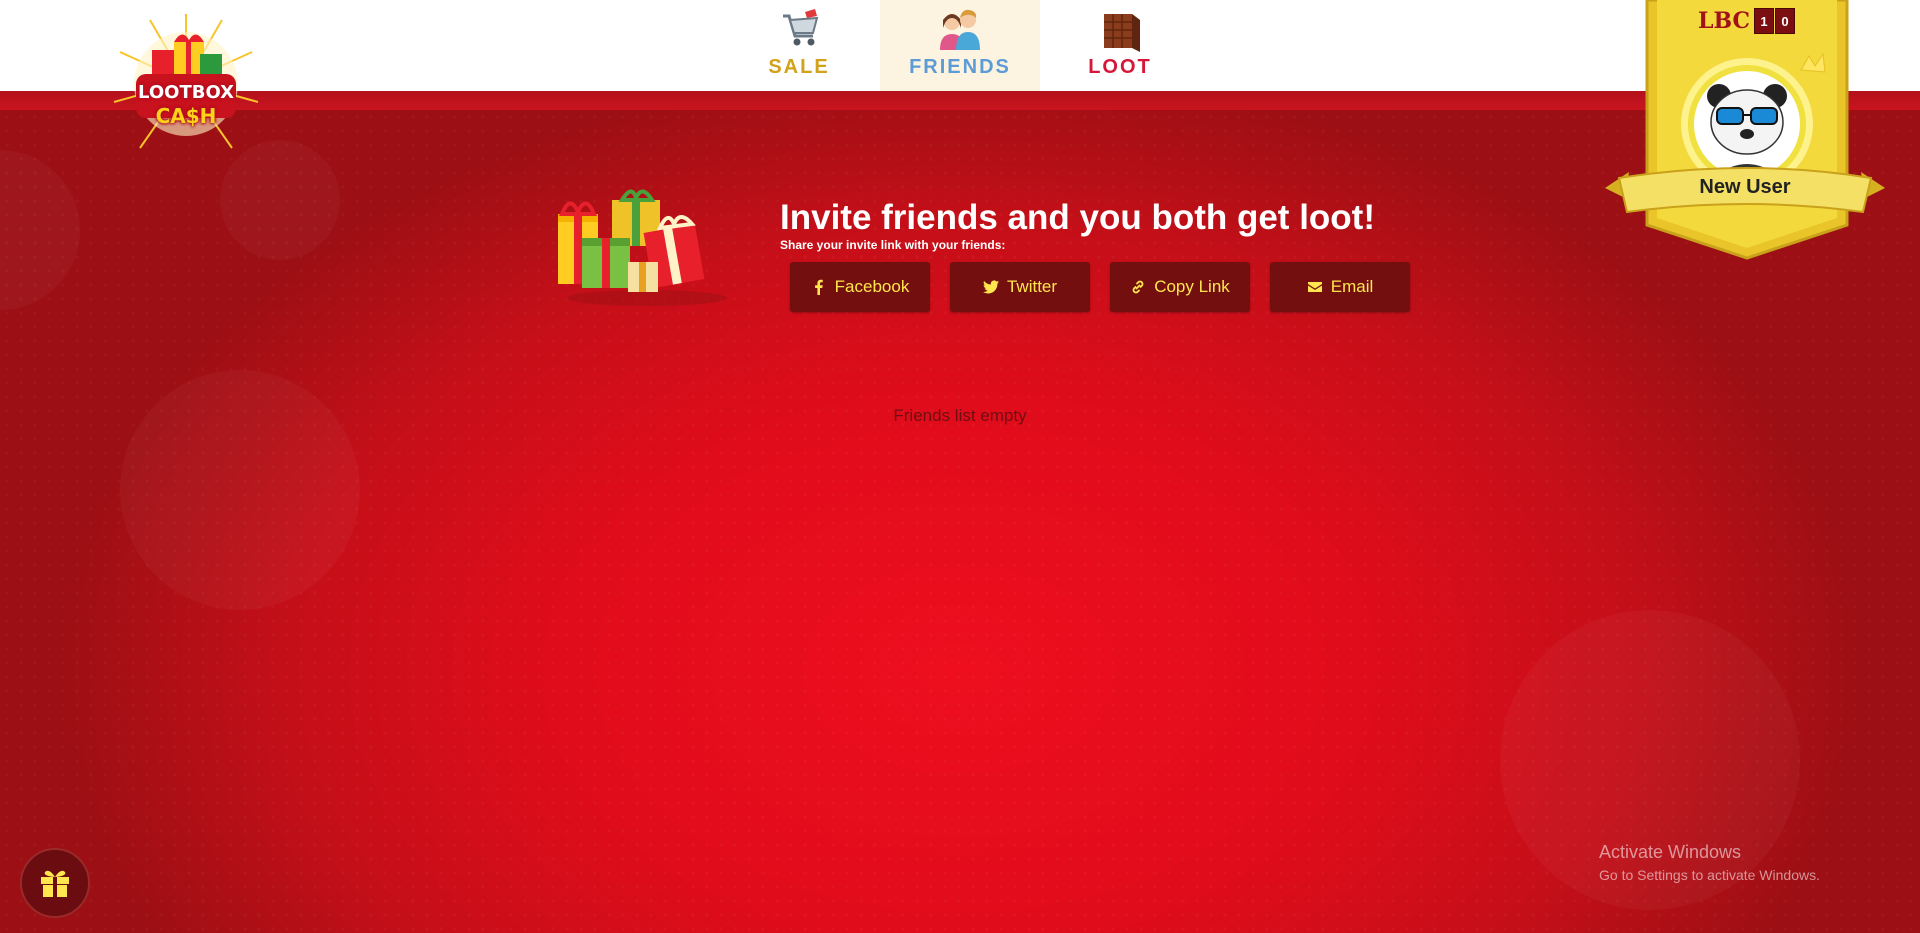 Image resolution: width=1920 pixels, height=933 pixels. What do you see at coordinates (1670, 852) in the screenshot?
I see `windows-activation-title: Activate Windows` at bounding box center [1670, 852].